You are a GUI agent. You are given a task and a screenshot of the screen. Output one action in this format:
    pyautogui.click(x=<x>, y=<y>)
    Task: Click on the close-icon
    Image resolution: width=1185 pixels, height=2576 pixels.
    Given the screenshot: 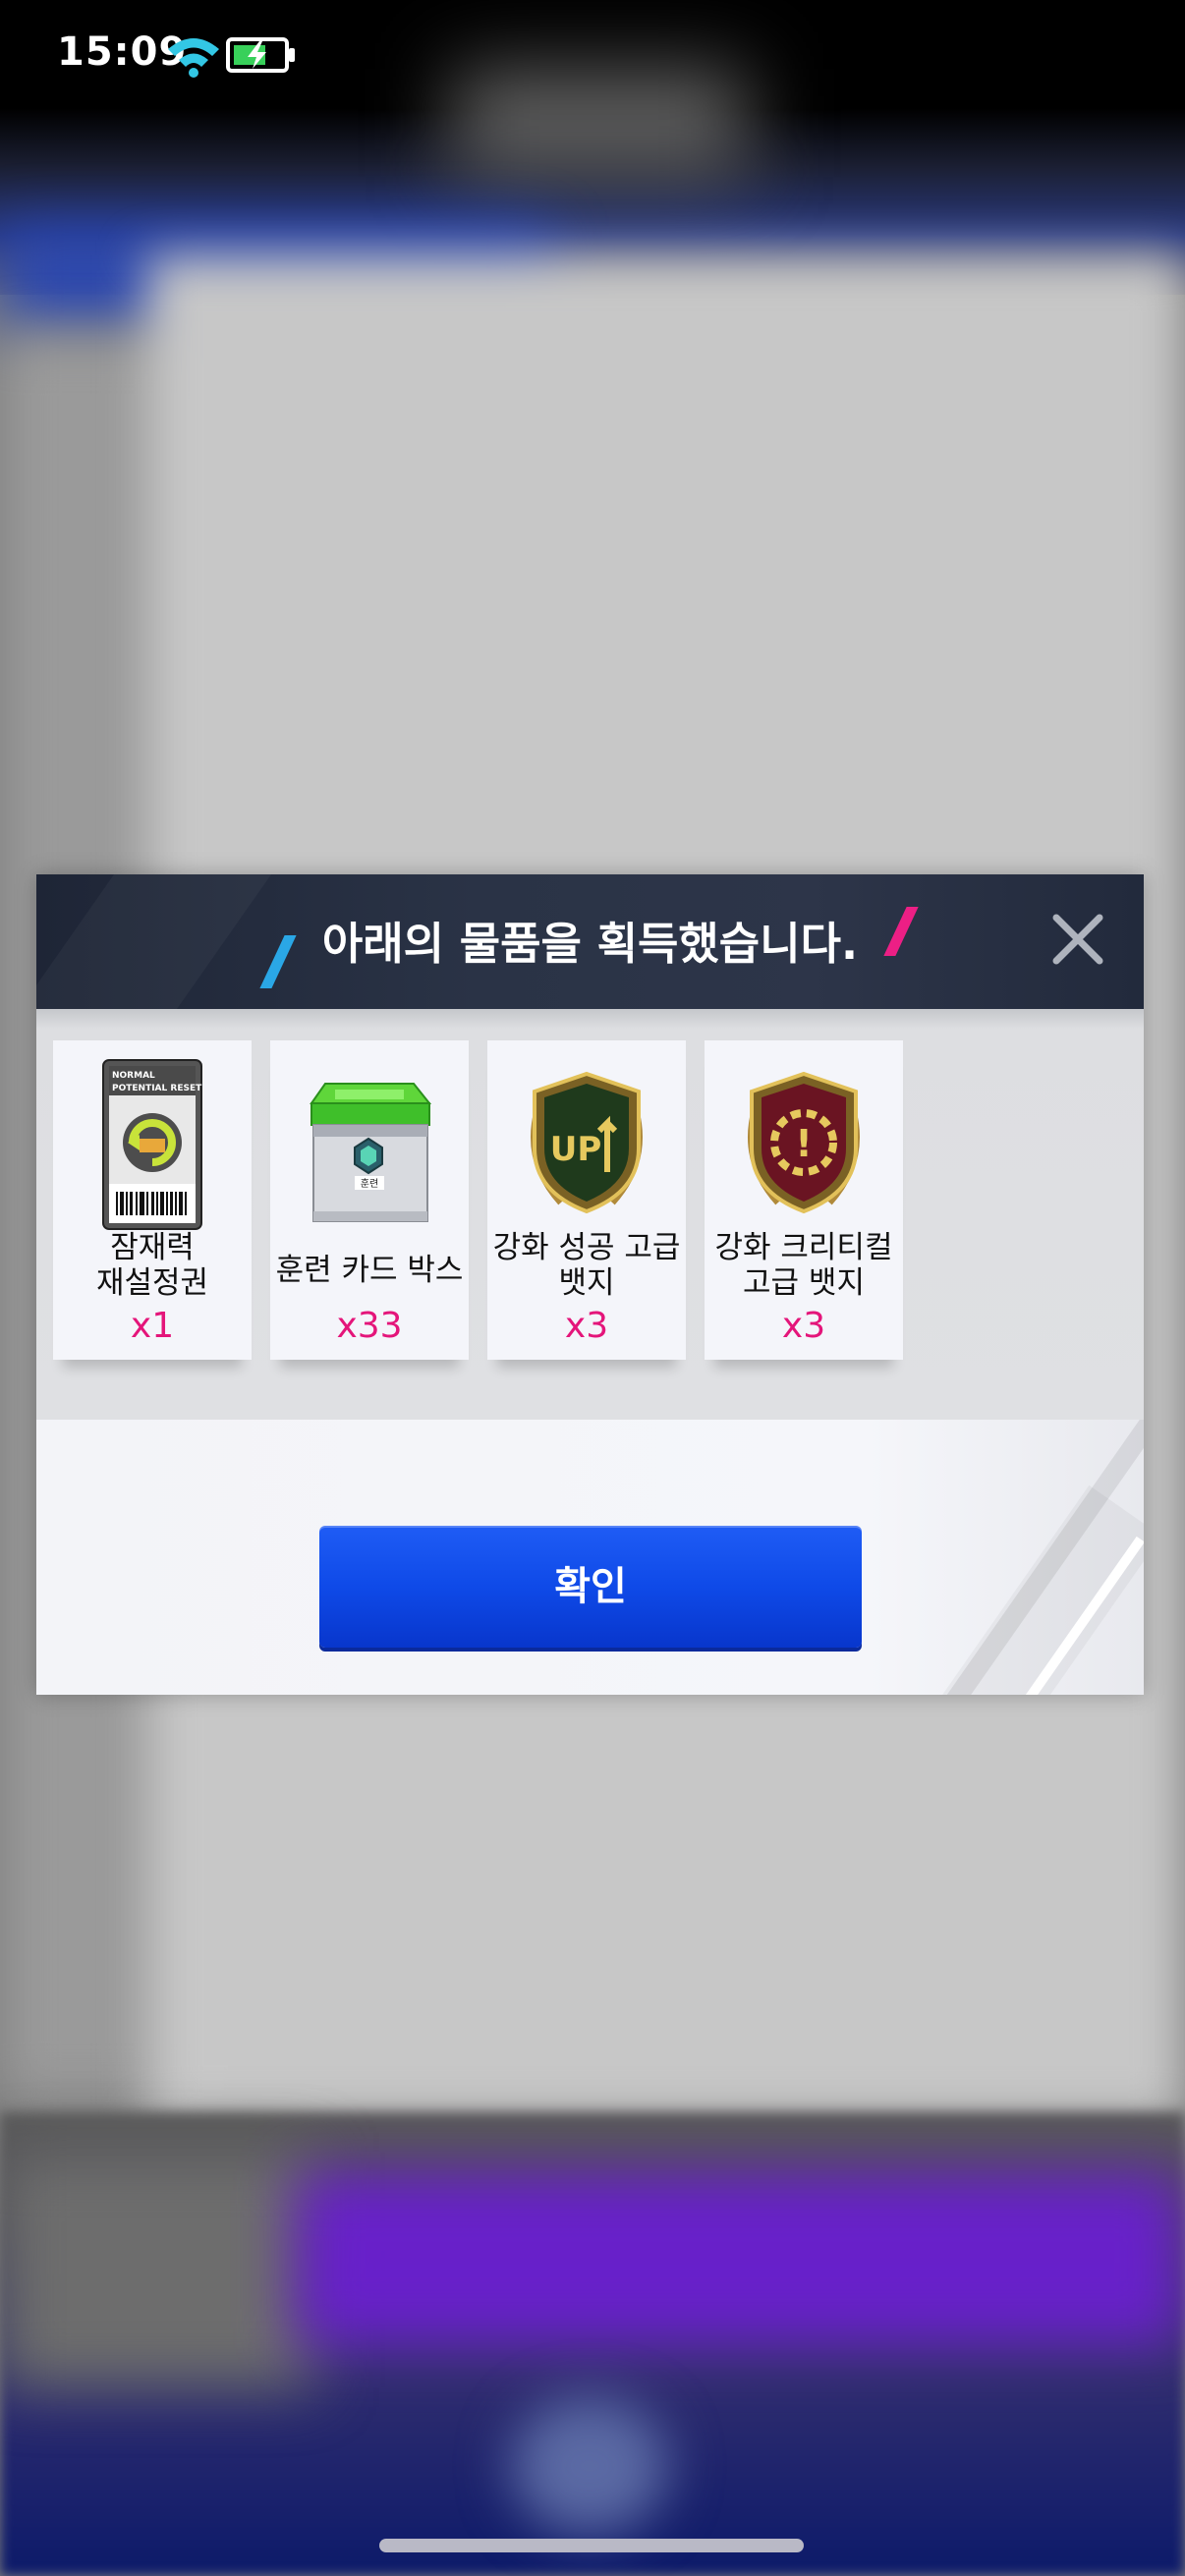 What is the action you would take?
    pyautogui.click(x=1077, y=939)
    